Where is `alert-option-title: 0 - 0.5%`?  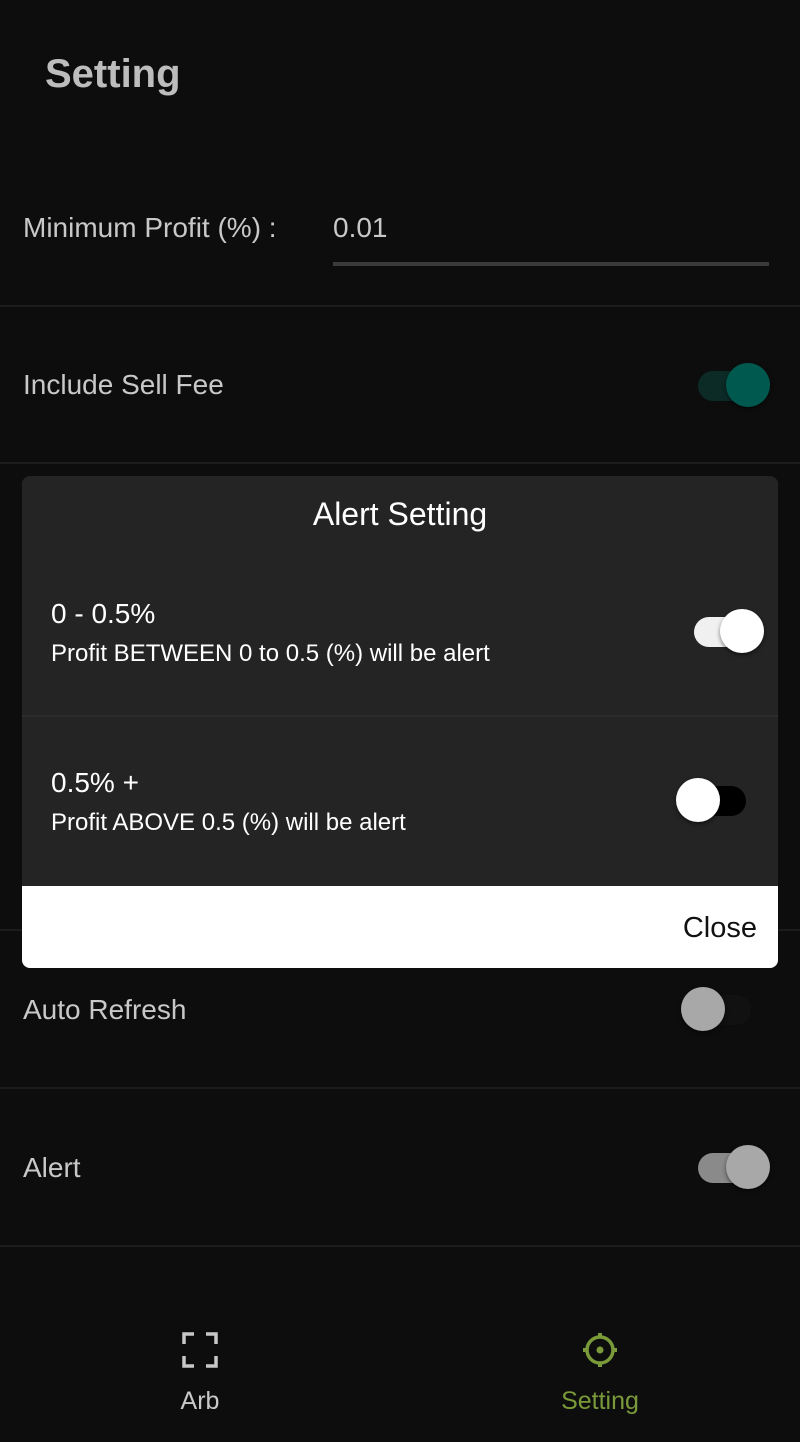 alert-option-title: 0 - 0.5% is located at coordinates (103, 613).